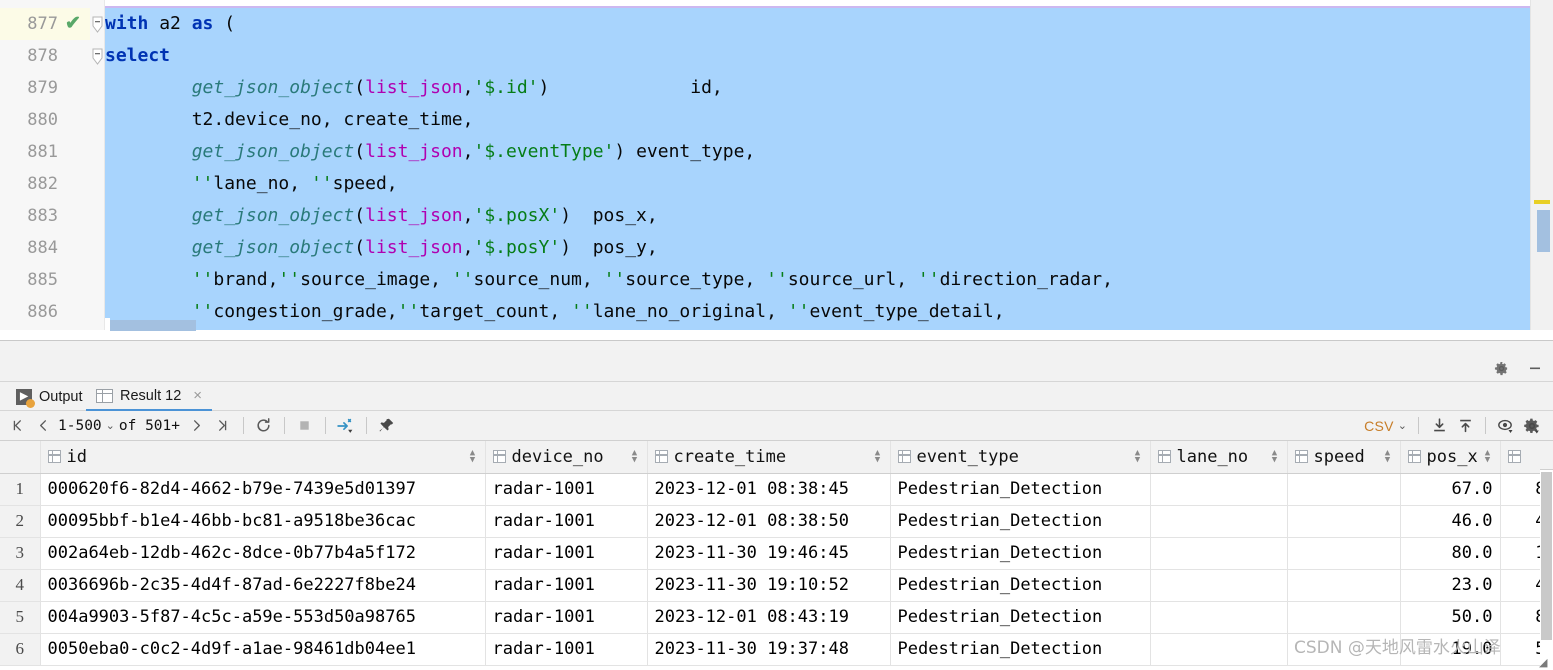  I want to click on stop-icon, so click(305, 426).